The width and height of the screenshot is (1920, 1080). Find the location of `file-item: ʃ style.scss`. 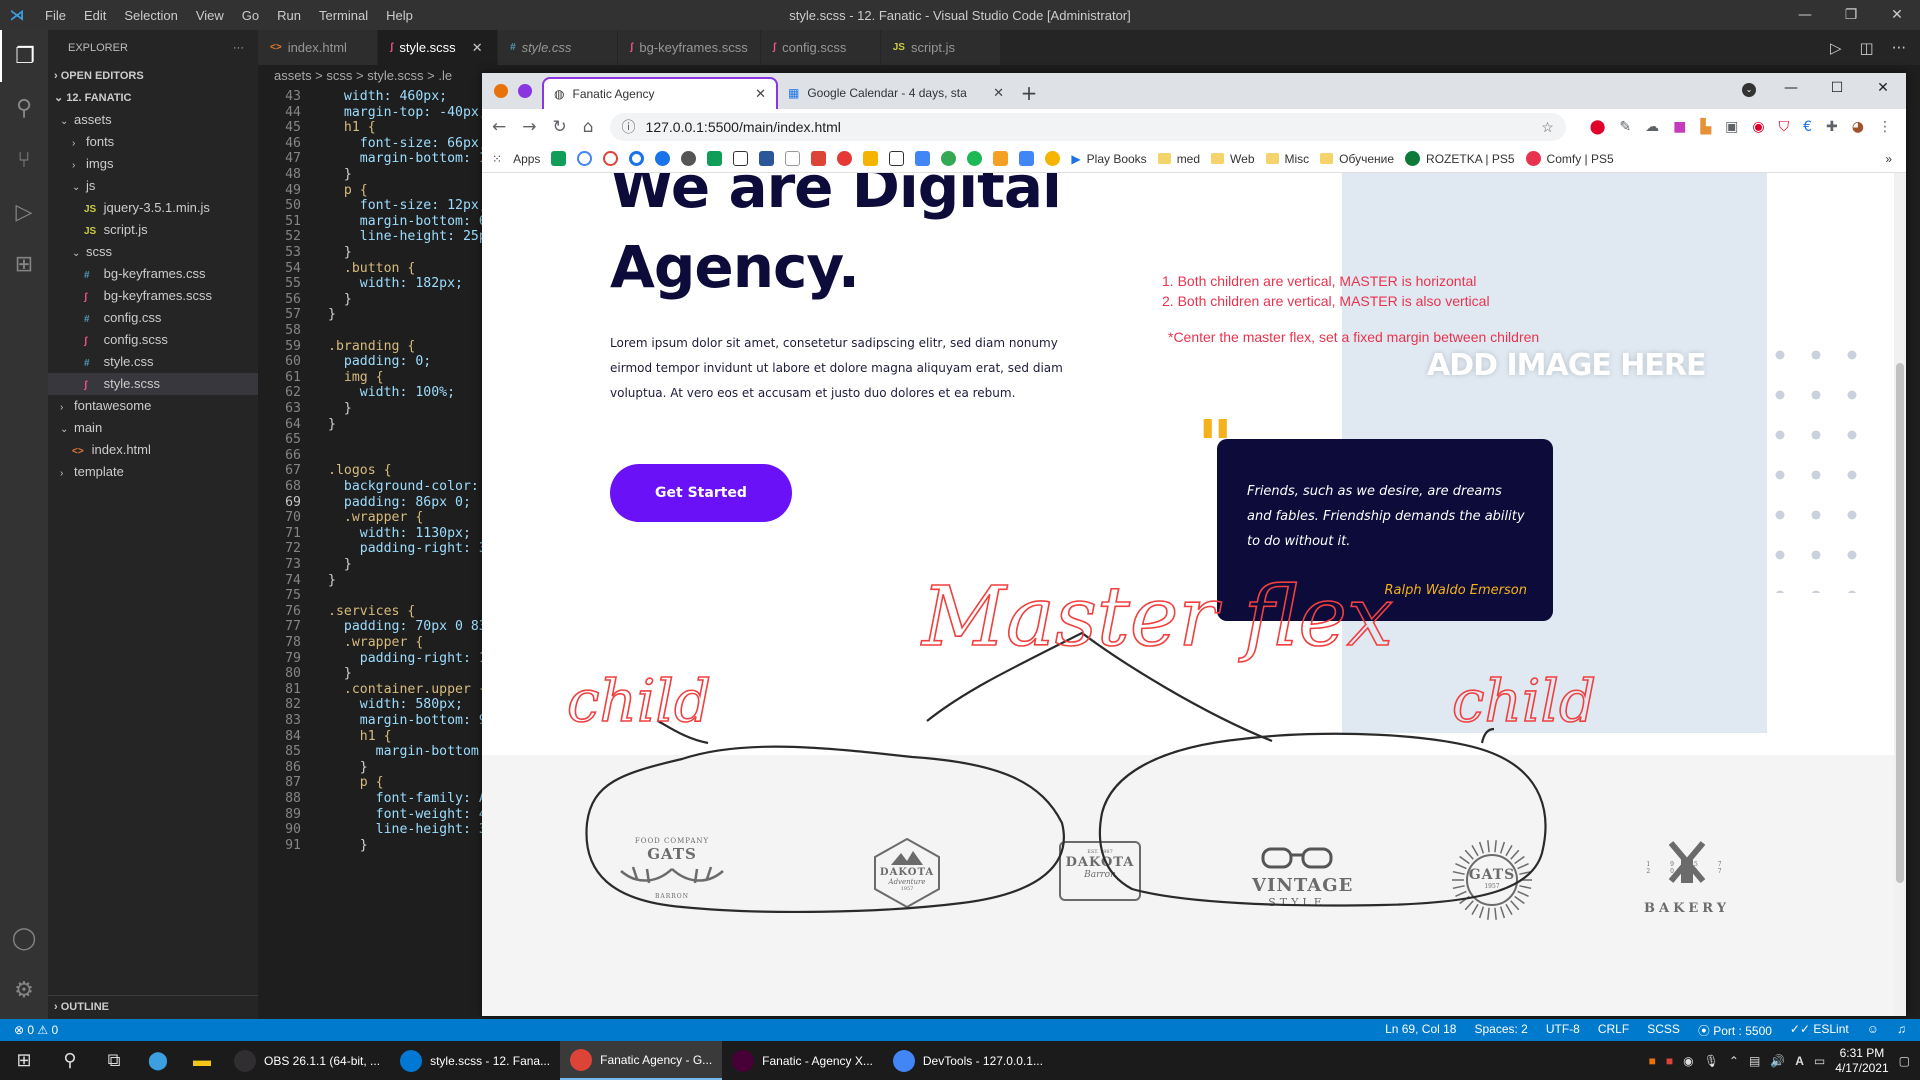

file-item: ʃ style.scss is located at coordinates (153, 384).